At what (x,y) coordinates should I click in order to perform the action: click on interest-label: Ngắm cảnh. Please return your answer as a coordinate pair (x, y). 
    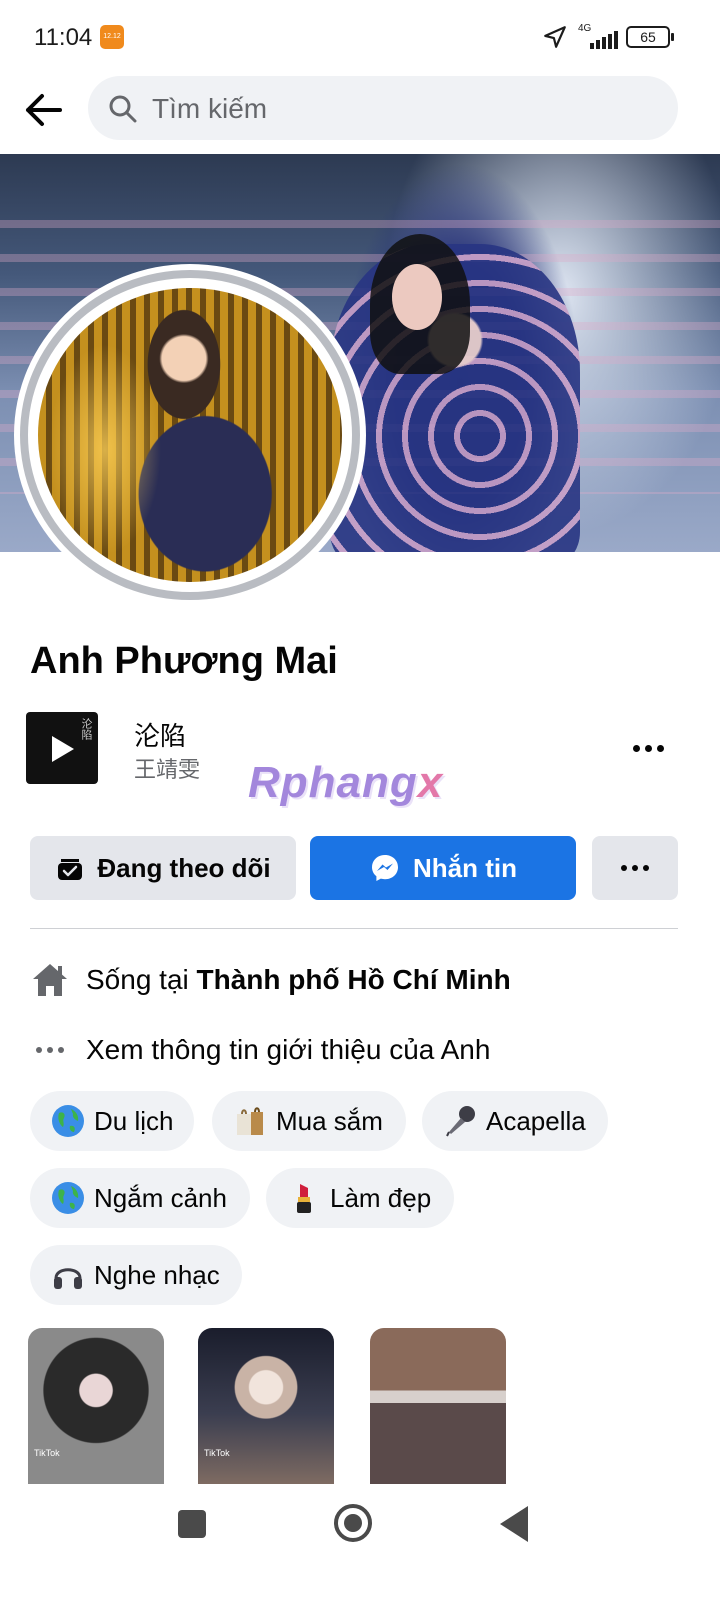
    Looking at the image, I should click on (160, 1197).